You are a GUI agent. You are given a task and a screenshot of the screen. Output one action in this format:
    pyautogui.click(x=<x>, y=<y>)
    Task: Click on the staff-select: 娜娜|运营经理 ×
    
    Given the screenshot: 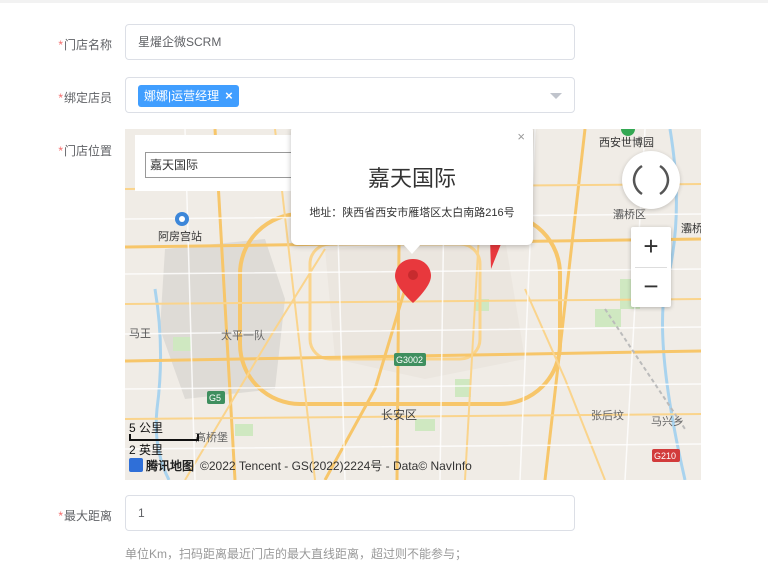 What is the action you would take?
    pyautogui.click(x=350, y=95)
    